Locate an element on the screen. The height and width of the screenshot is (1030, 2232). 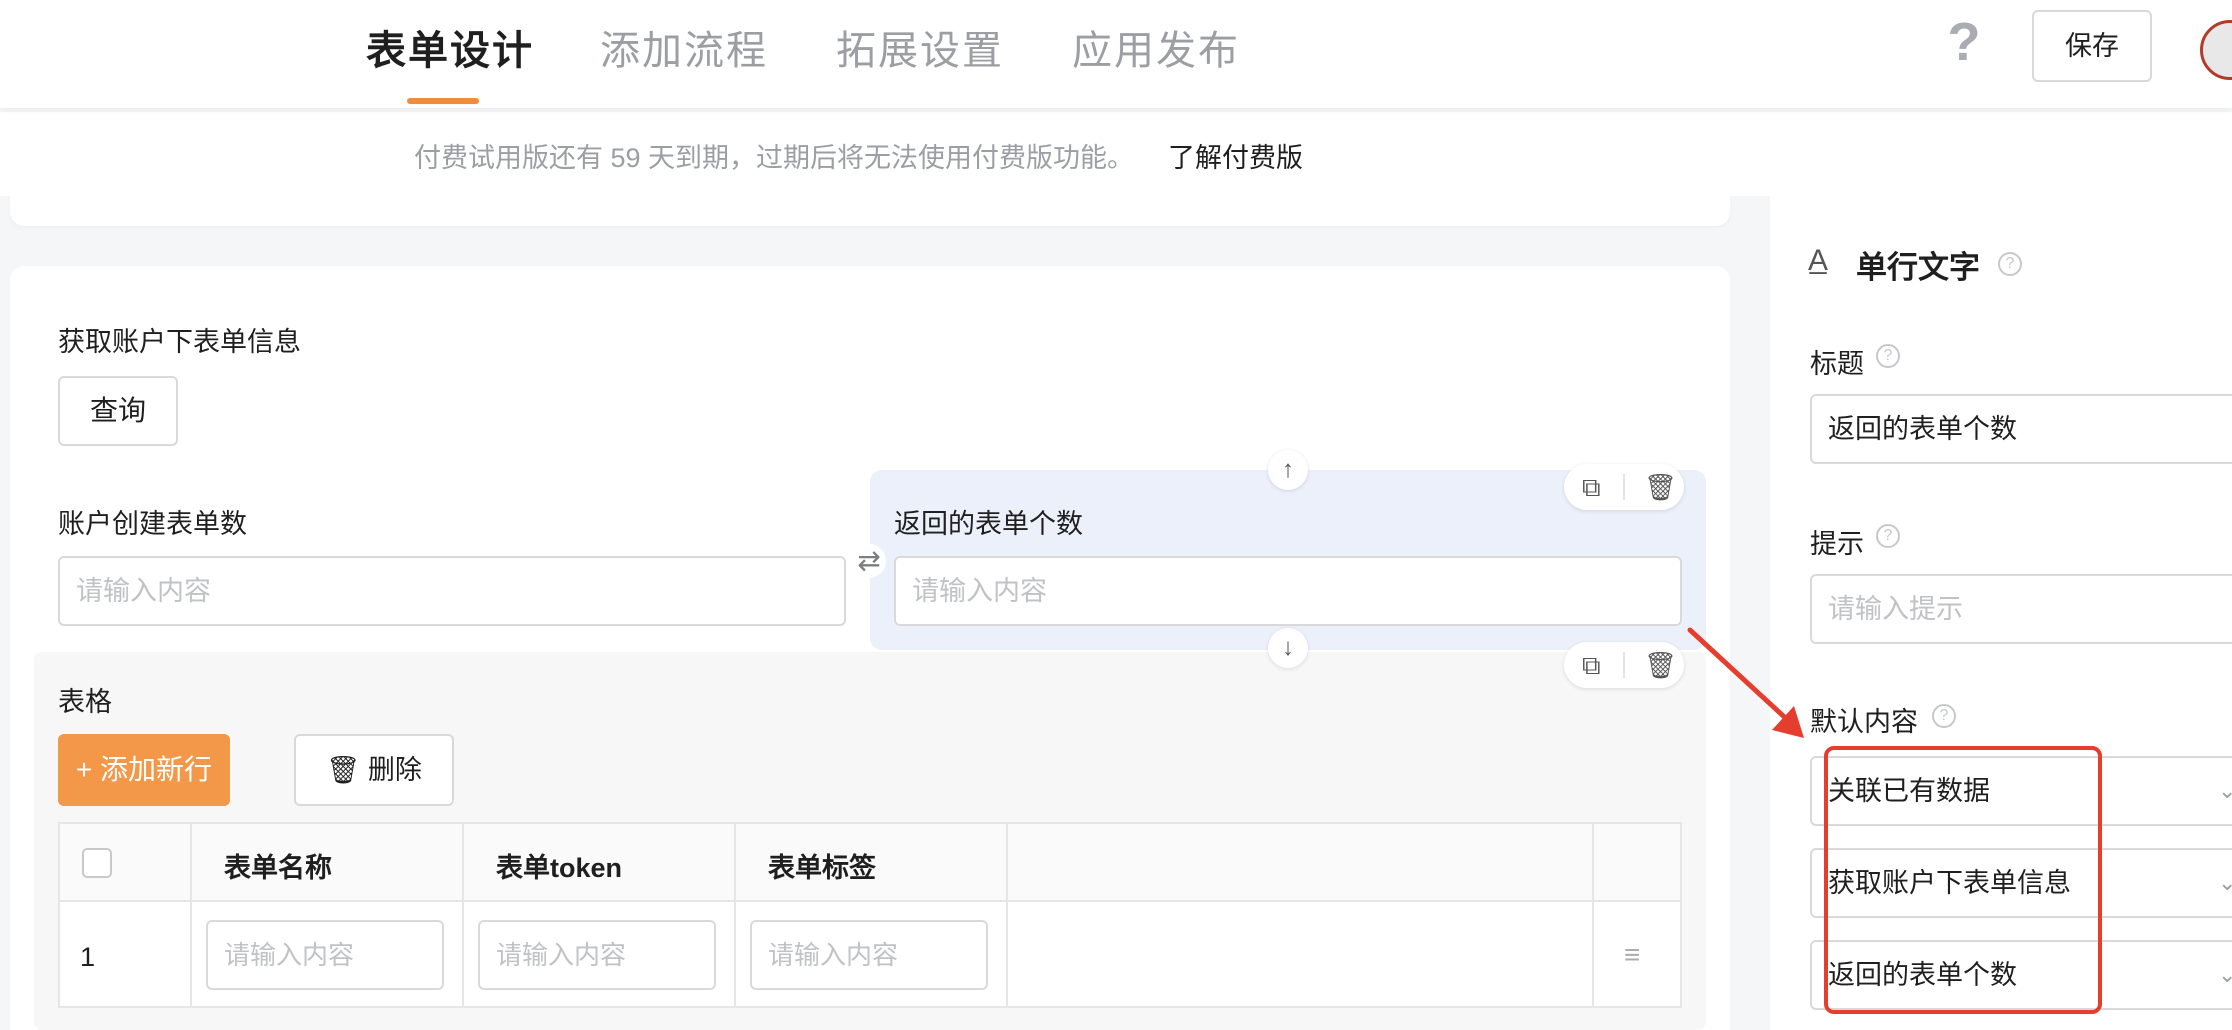
title-label: 标题 is located at coordinates (1837, 364).